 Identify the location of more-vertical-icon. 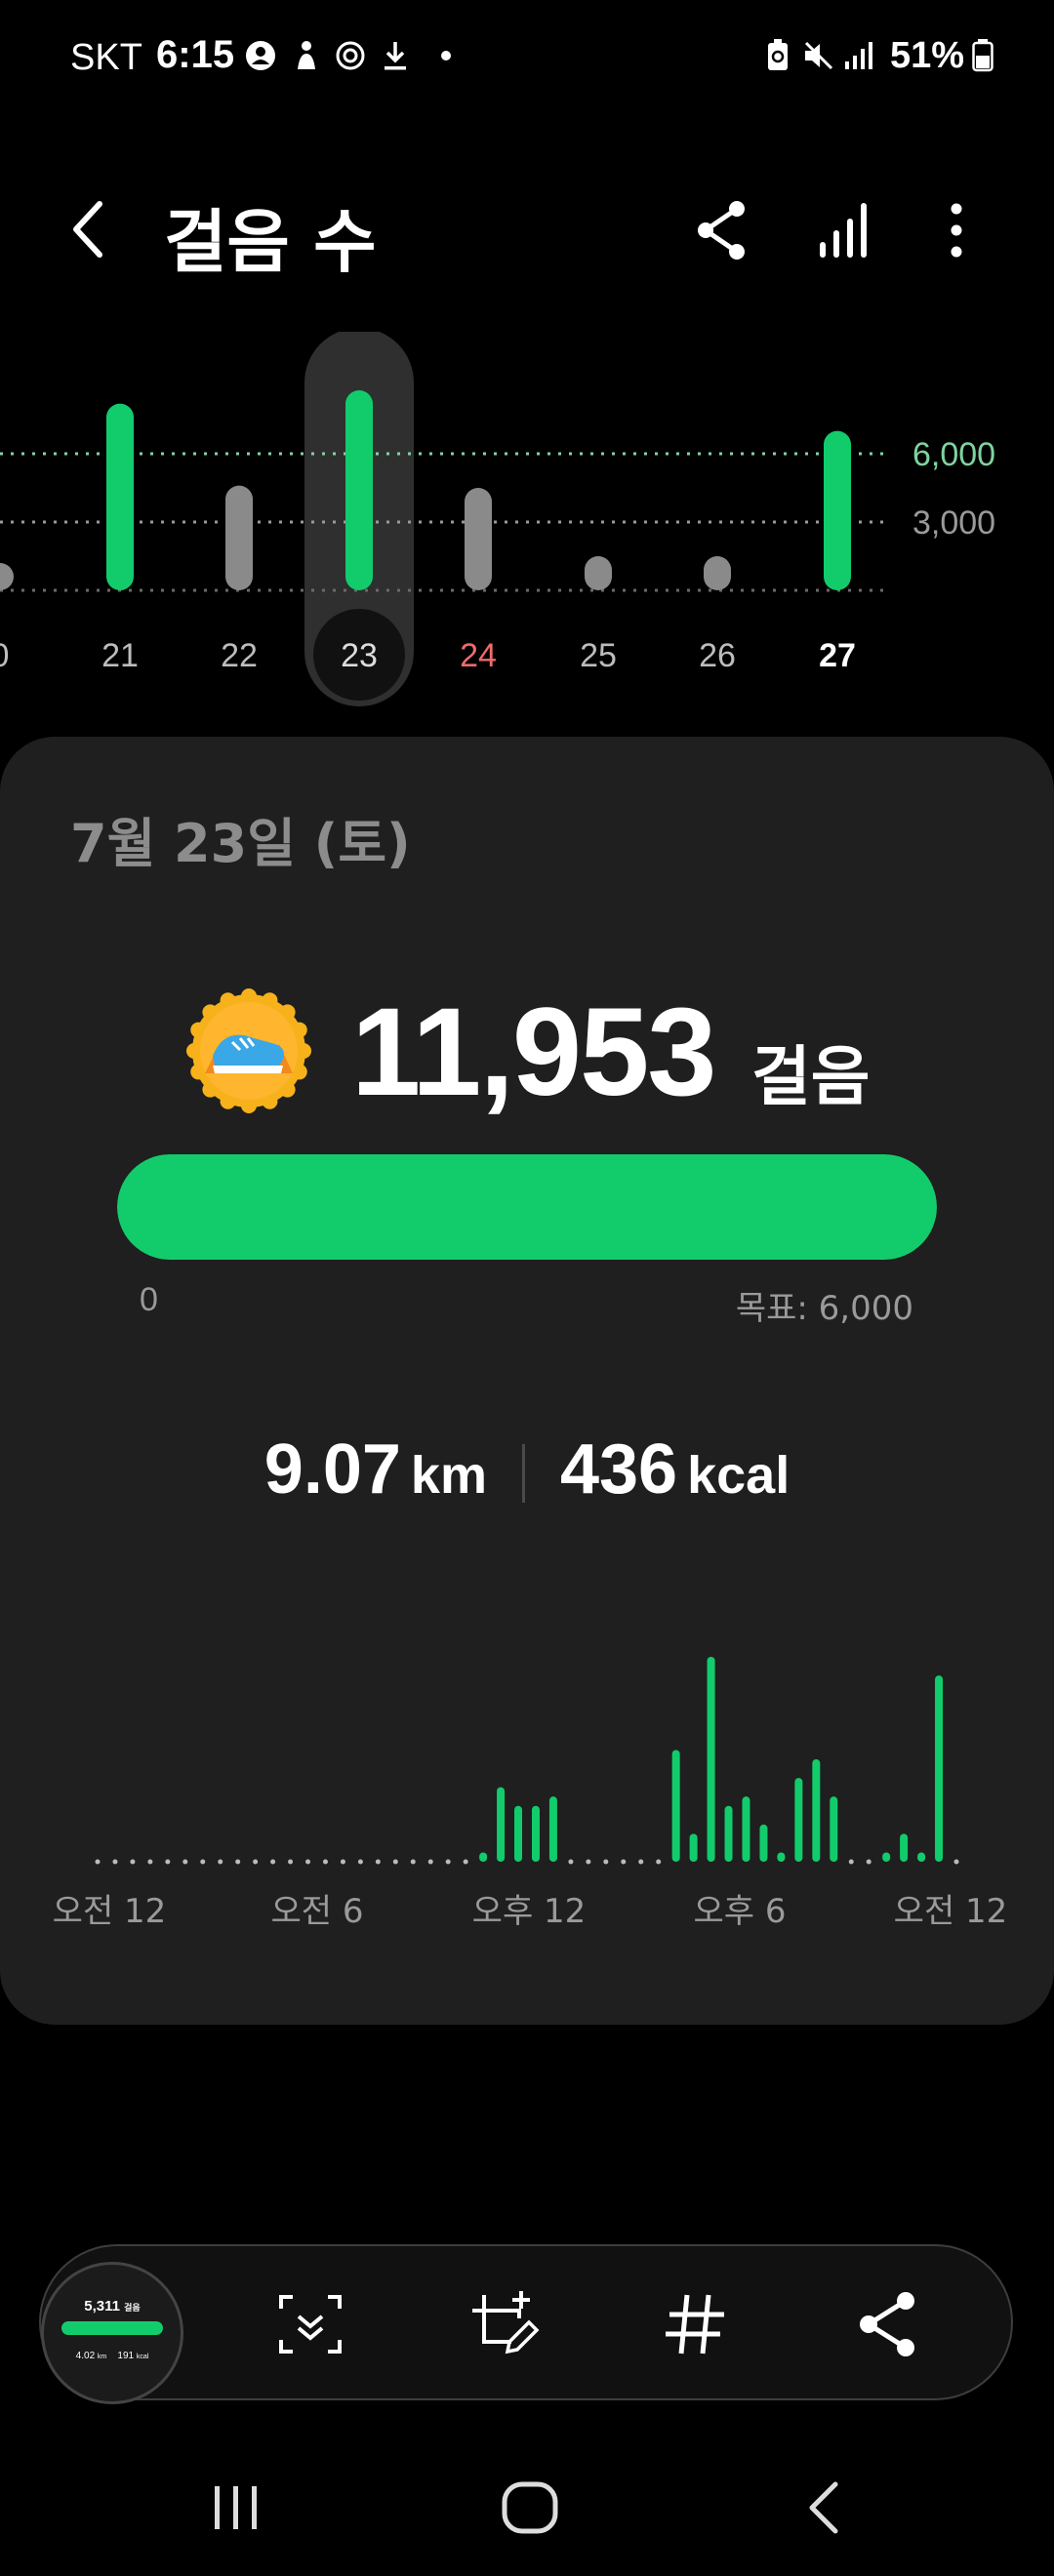
(957, 230).